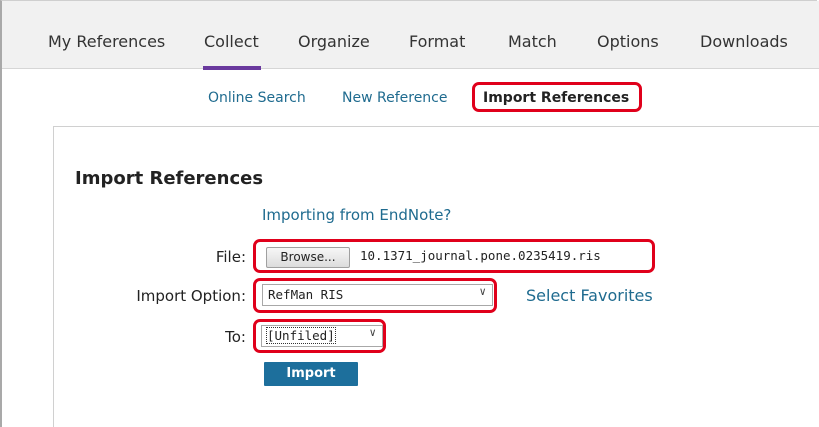  I want to click on tab-organize: Organize, so click(334, 41).